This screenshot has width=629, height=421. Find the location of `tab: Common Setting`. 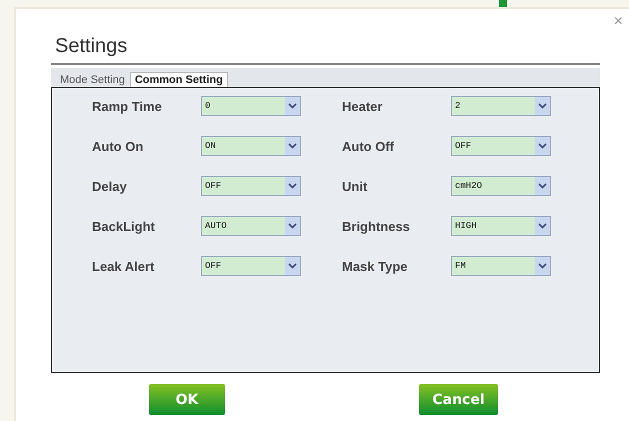

tab: Common Setting is located at coordinates (179, 79).